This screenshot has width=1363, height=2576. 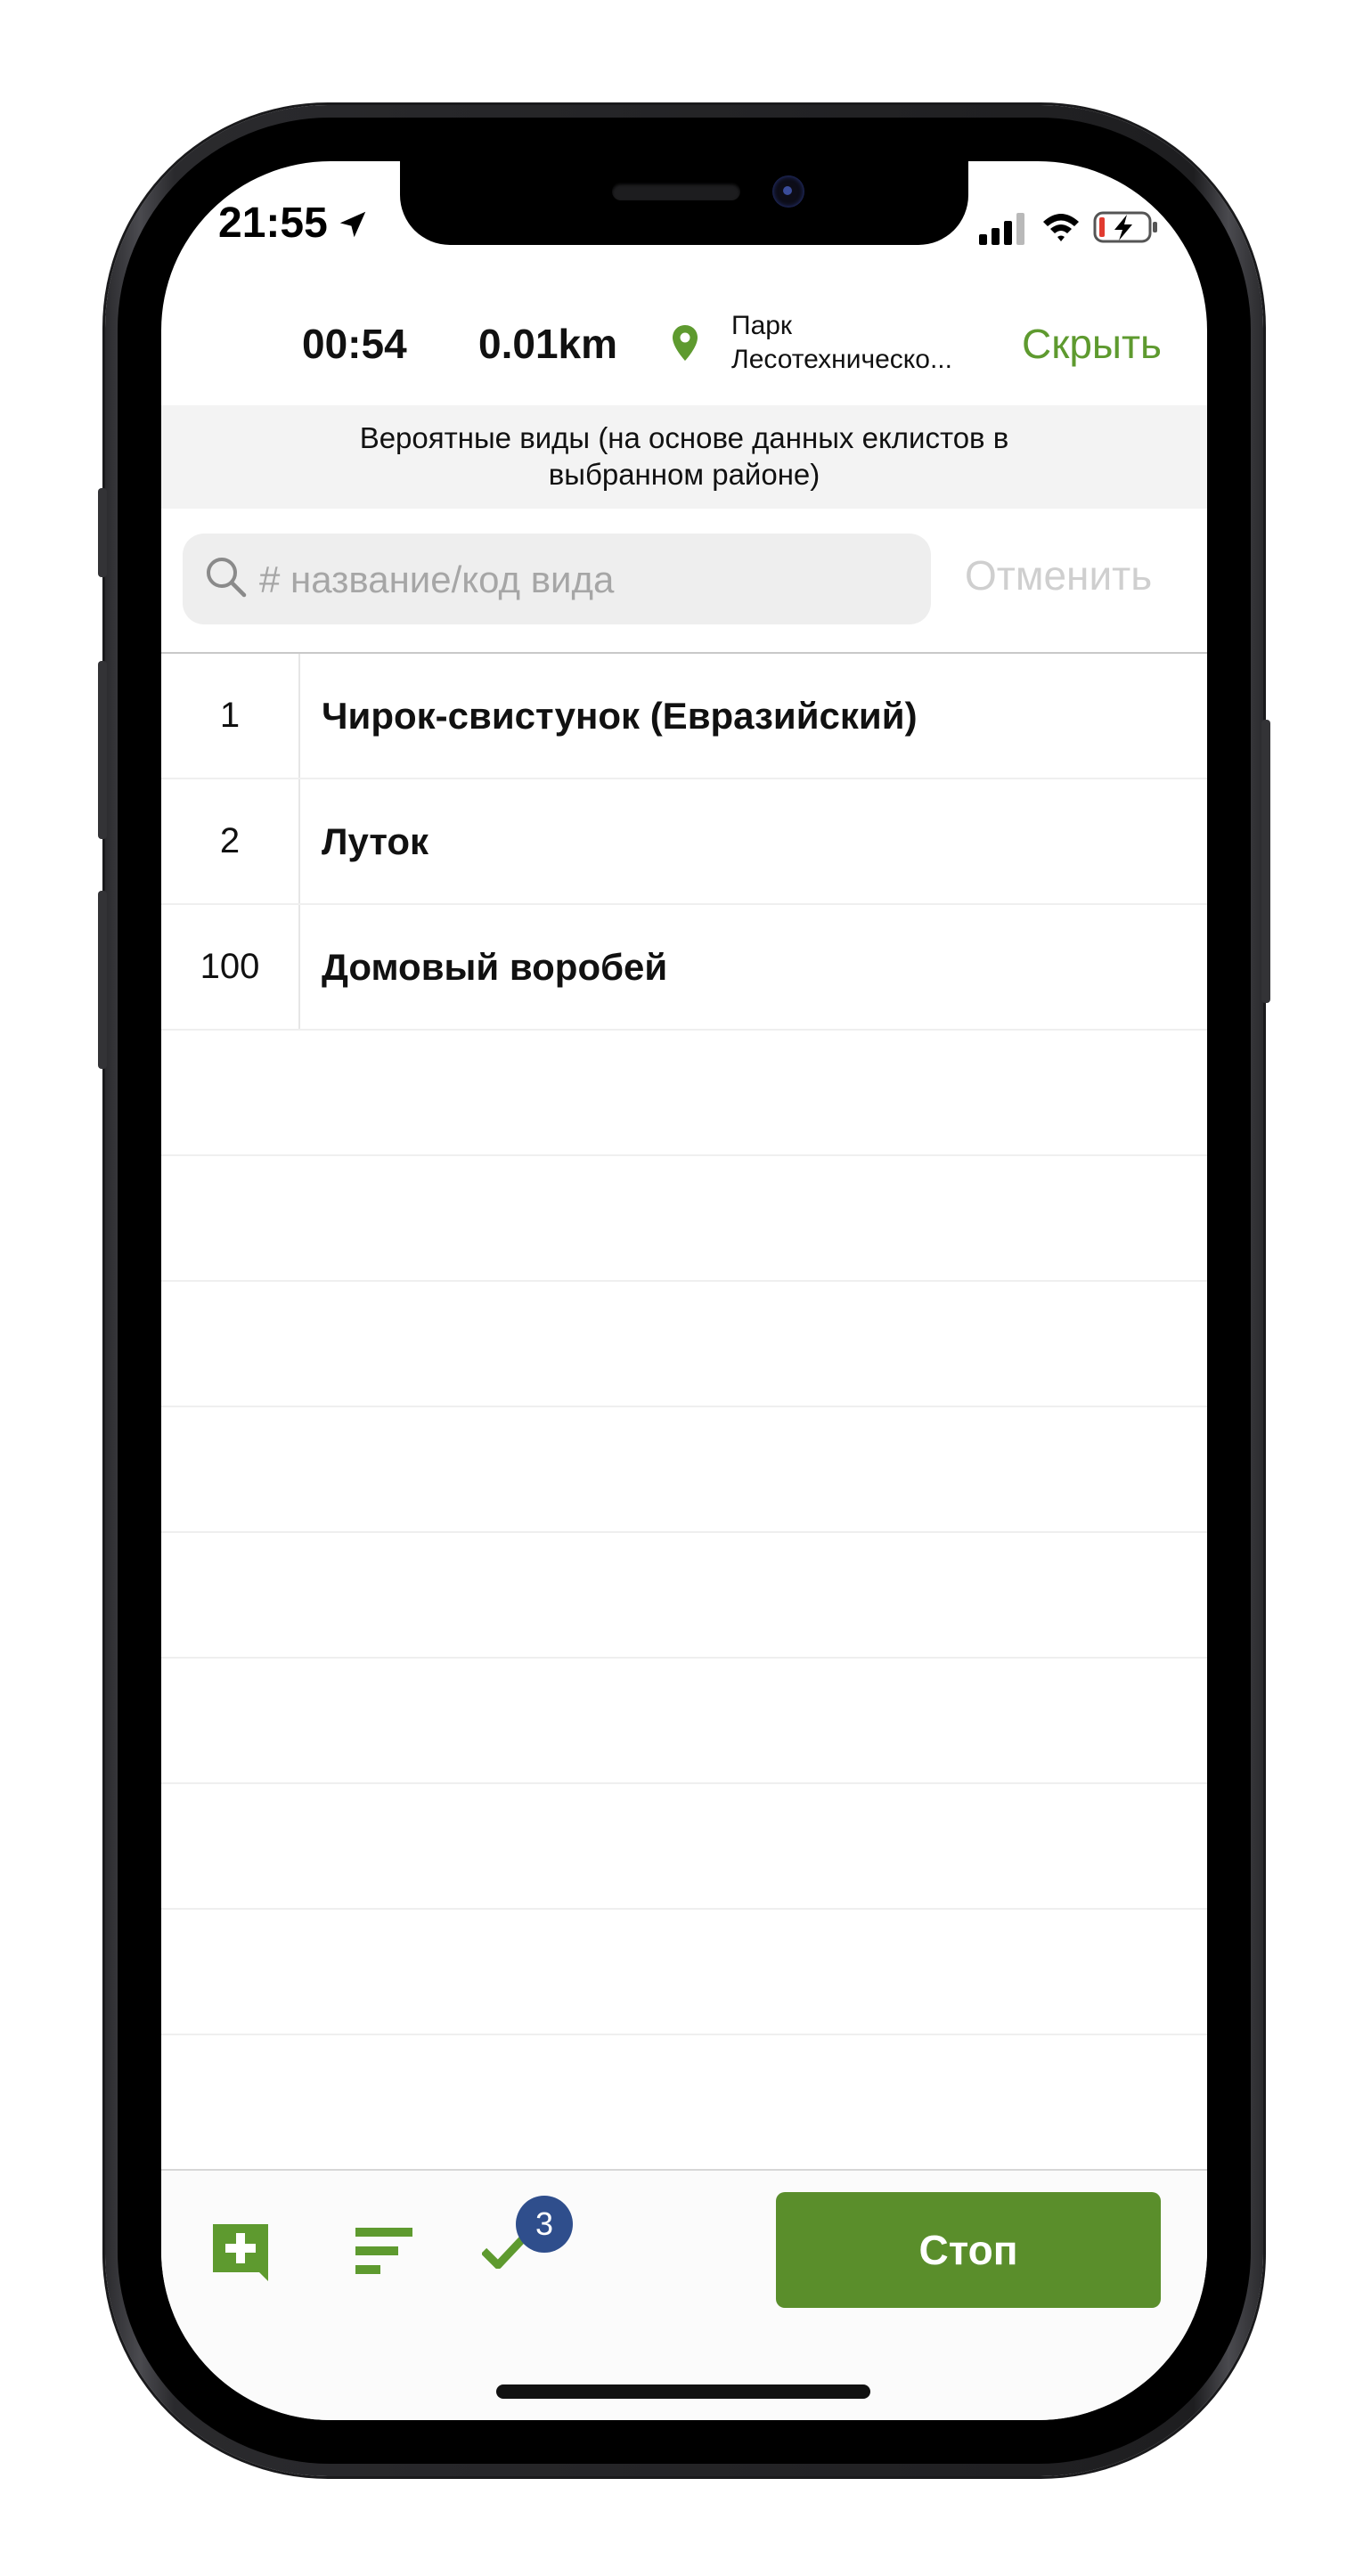 What do you see at coordinates (545, 2225) in the screenshot?
I see `reported-count-badge: 3` at bounding box center [545, 2225].